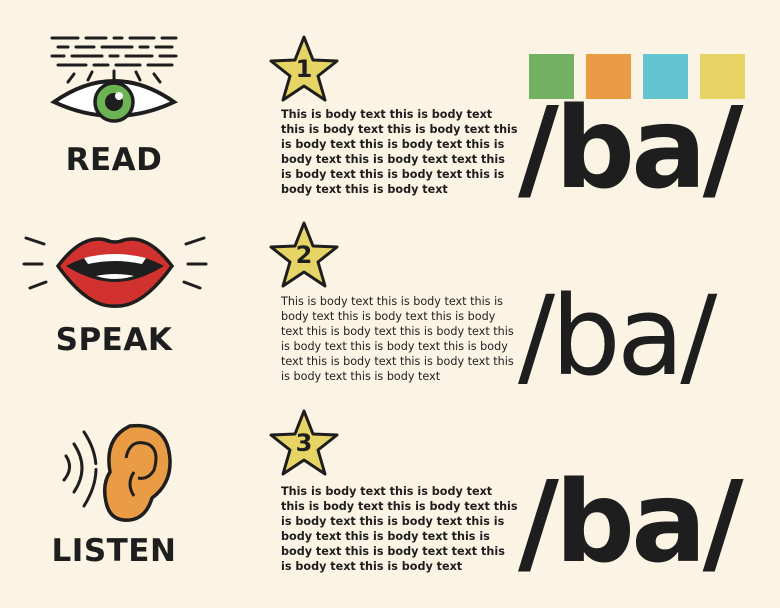 The width and height of the screenshot is (780, 608). I want to click on step-number: 1, so click(304, 69).